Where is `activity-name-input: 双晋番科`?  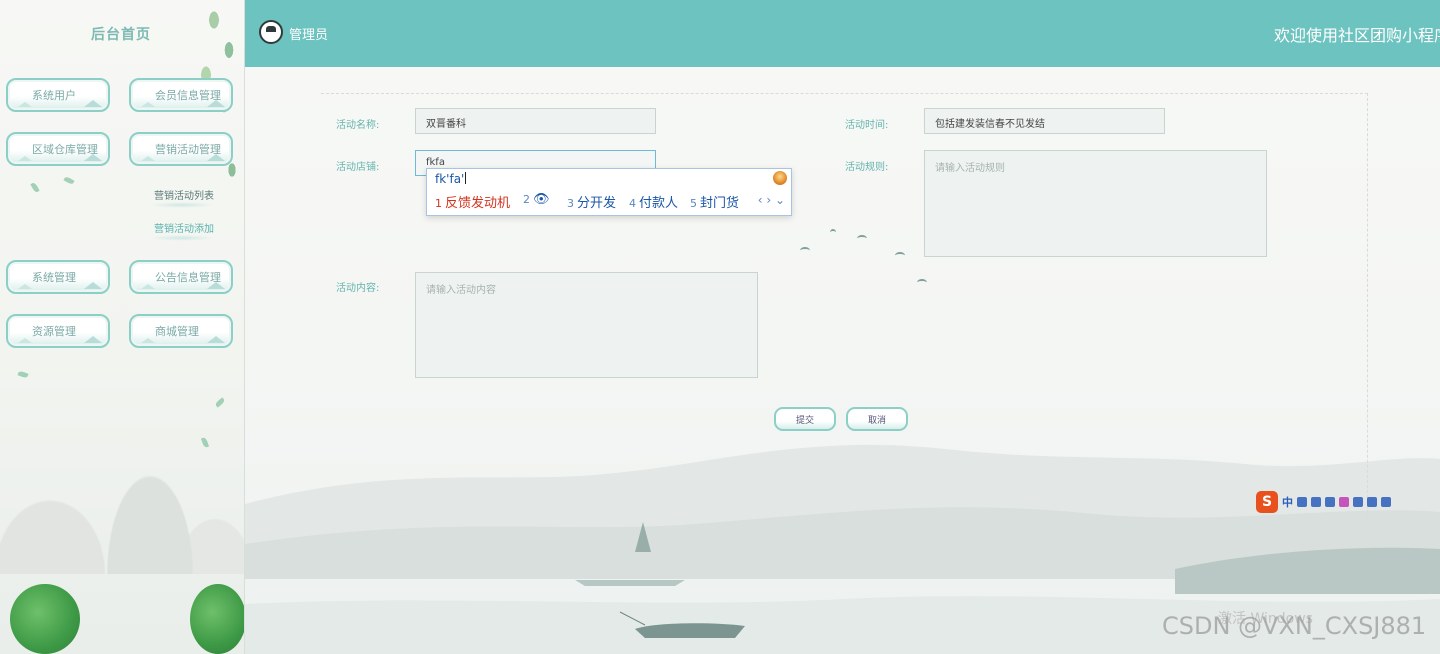
activity-name-input: 双晋番科 is located at coordinates (535, 121).